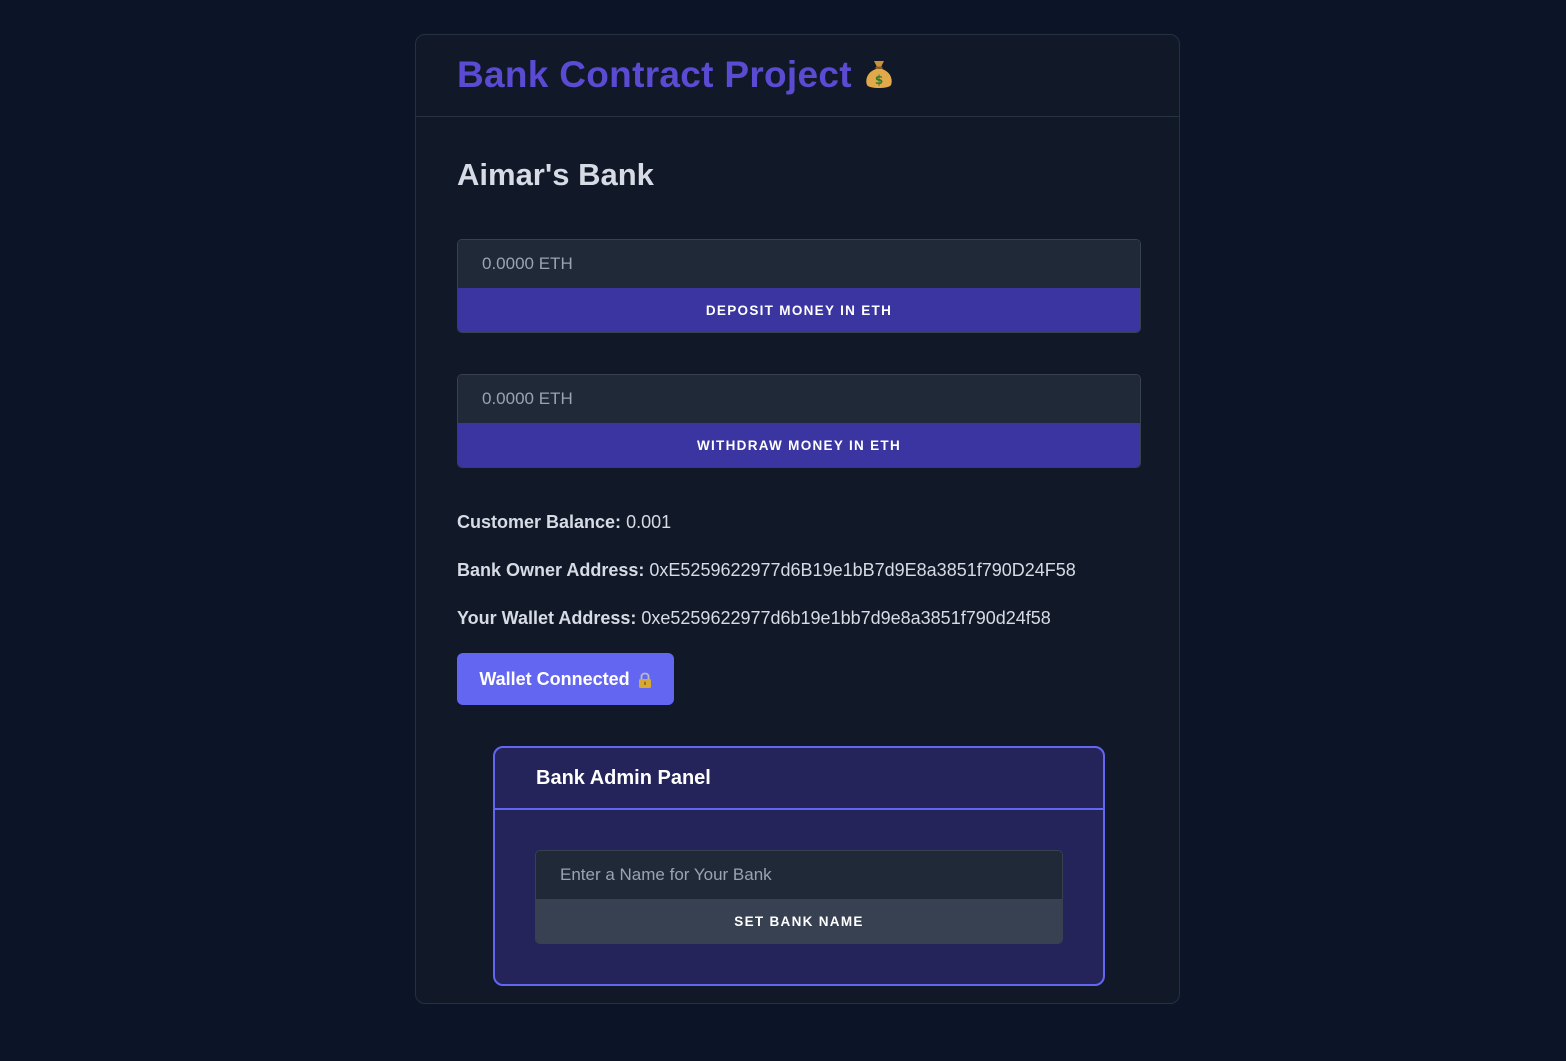 The height and width of the screenshot is (1061, 1566). Describe the element at coordinates (798, 522) in the screenshot. I see `customer-balance: Customer Balance: 0.001` at that location.